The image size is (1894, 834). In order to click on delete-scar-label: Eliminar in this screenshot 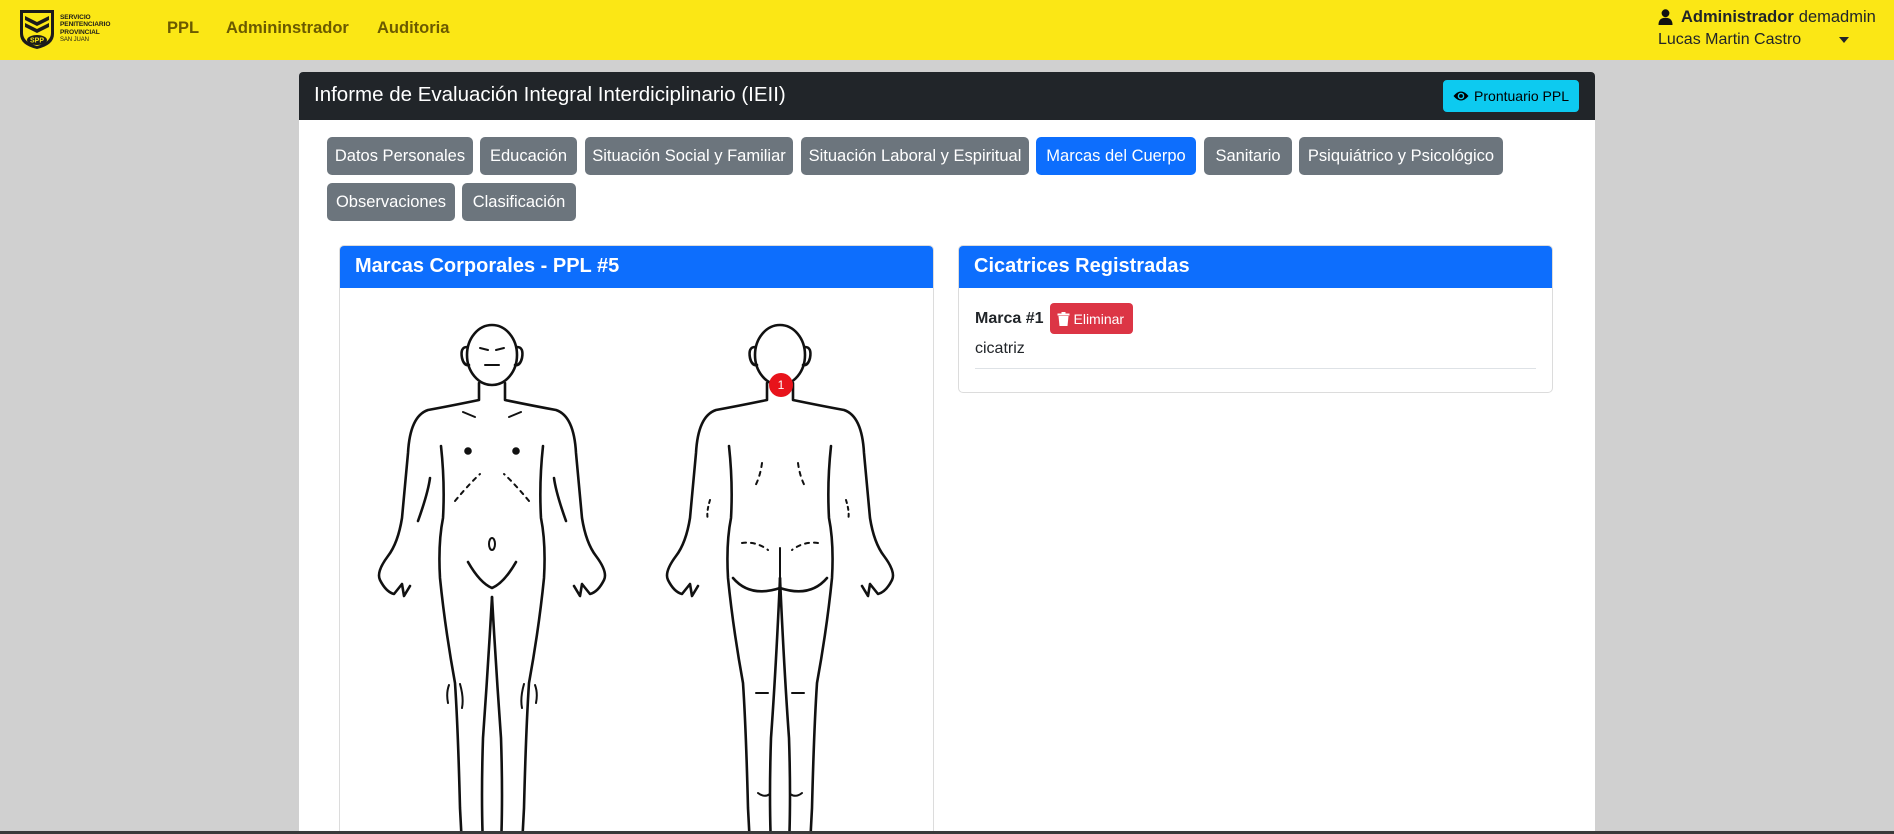, I will do `click(1099, 318)`.